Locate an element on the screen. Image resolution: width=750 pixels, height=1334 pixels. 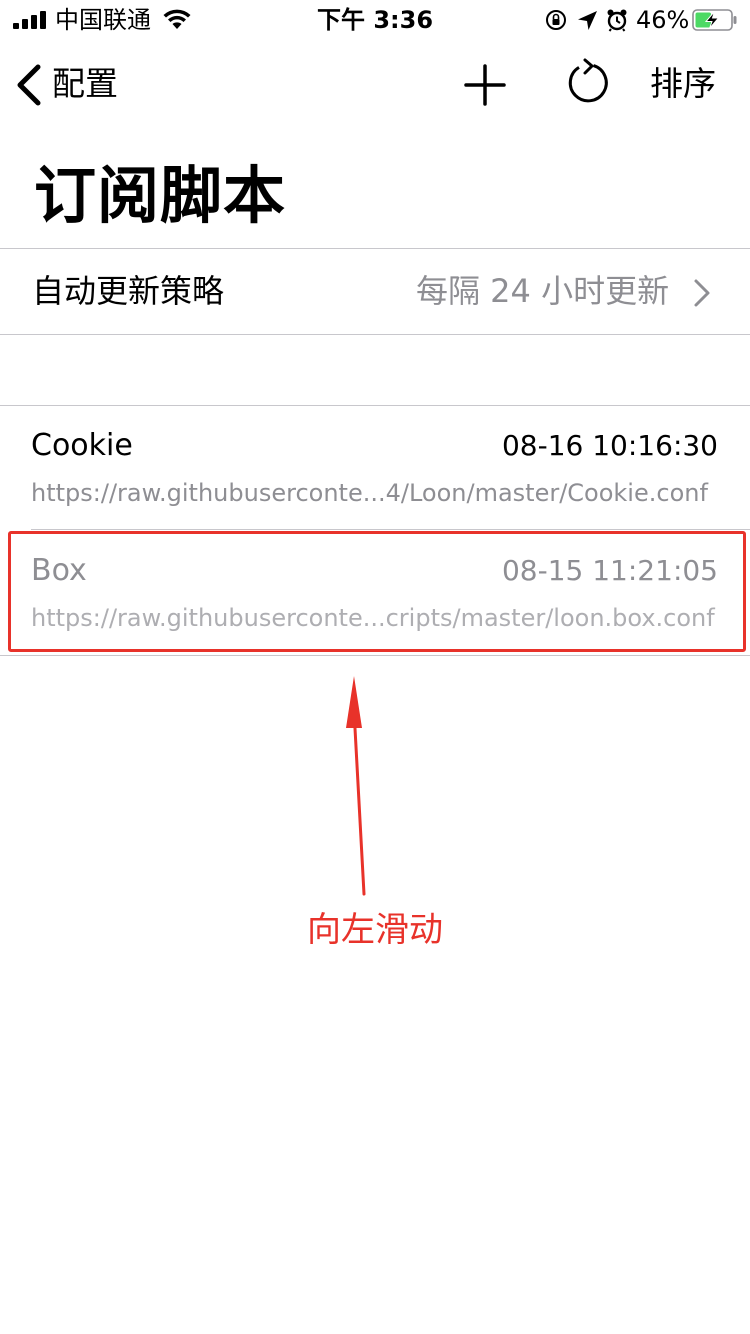
update-policy-row: 自动更新策略 每隔 24 小时更新 is located at coordinates (375, 291).